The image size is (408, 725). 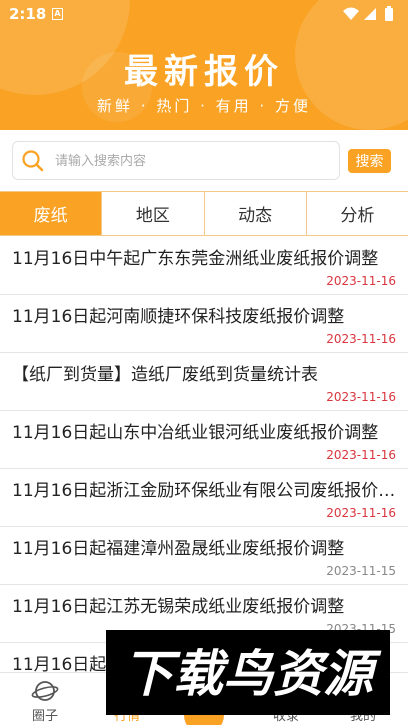 What do you see at coordinates (153, 213) in the screenshot?
I see `tab-region: 地区` at bounding box center [153, 213].